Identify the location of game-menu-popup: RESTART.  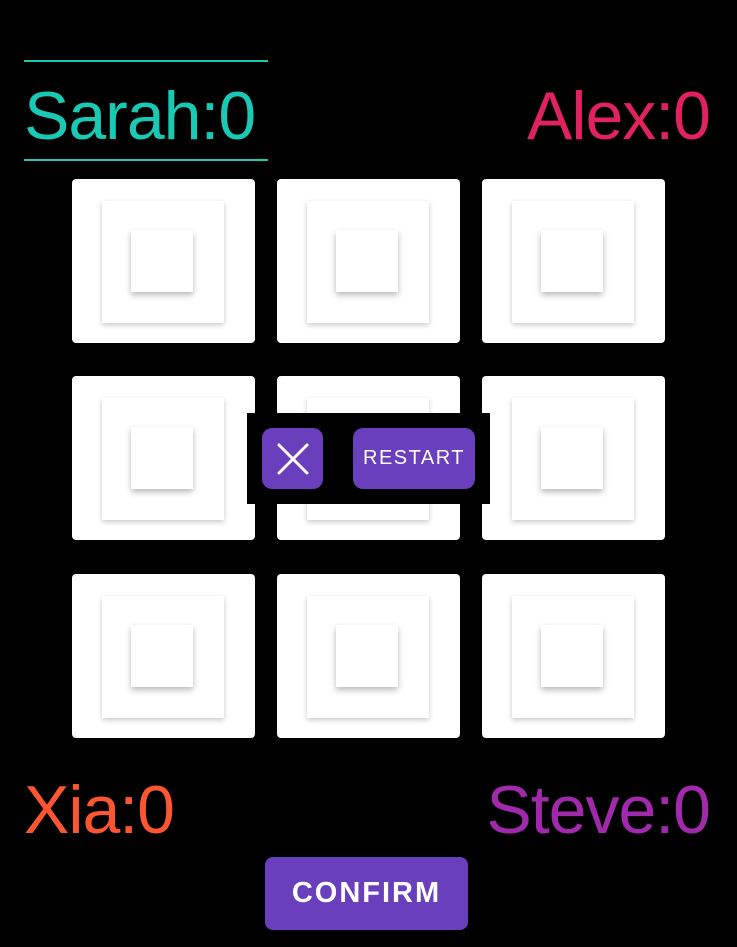
(368, 458).